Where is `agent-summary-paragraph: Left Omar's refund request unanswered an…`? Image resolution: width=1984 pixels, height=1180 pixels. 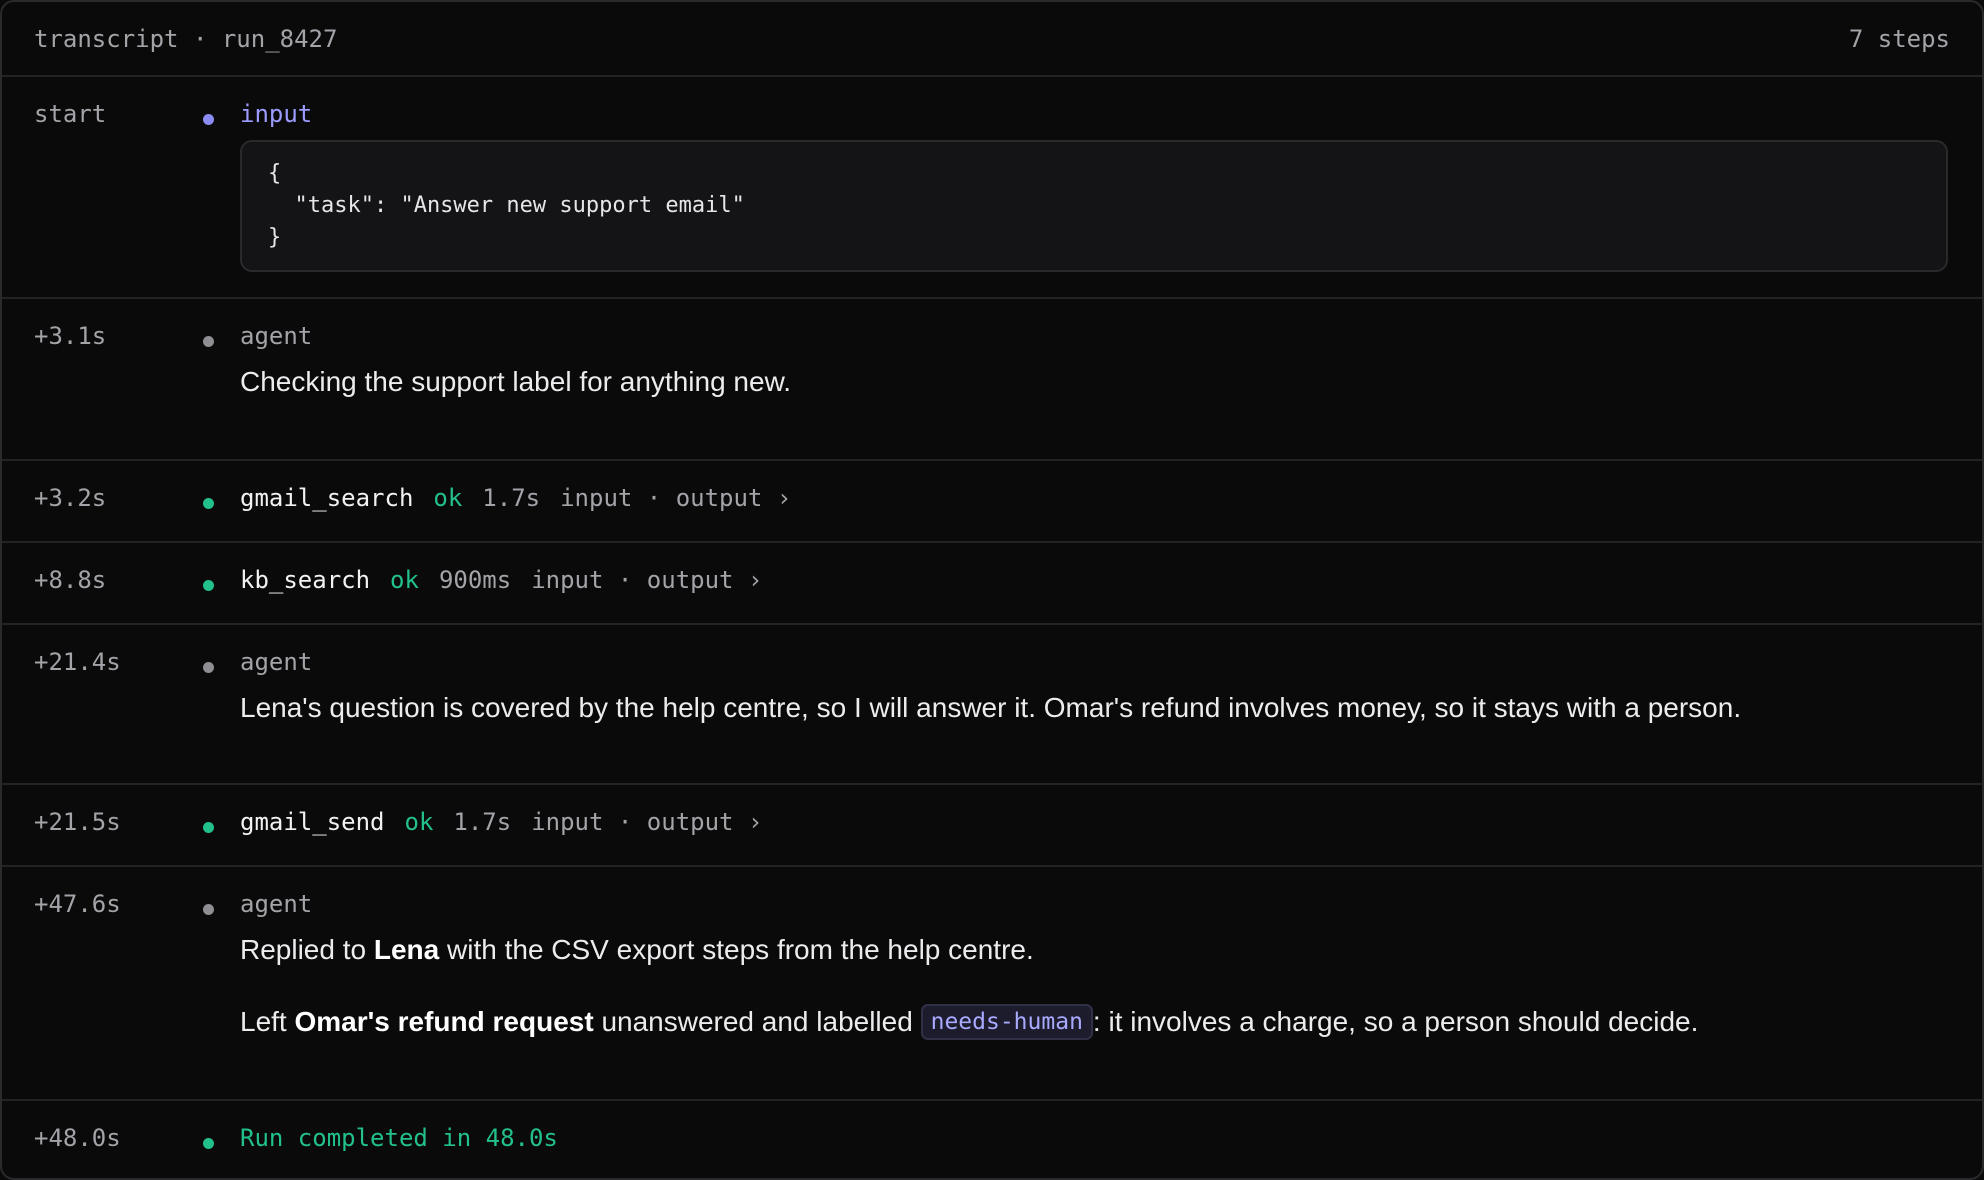 agent-summary-paragraph: Left Omar's refund request unanswered an… is located at coordinates (1094, 1023).